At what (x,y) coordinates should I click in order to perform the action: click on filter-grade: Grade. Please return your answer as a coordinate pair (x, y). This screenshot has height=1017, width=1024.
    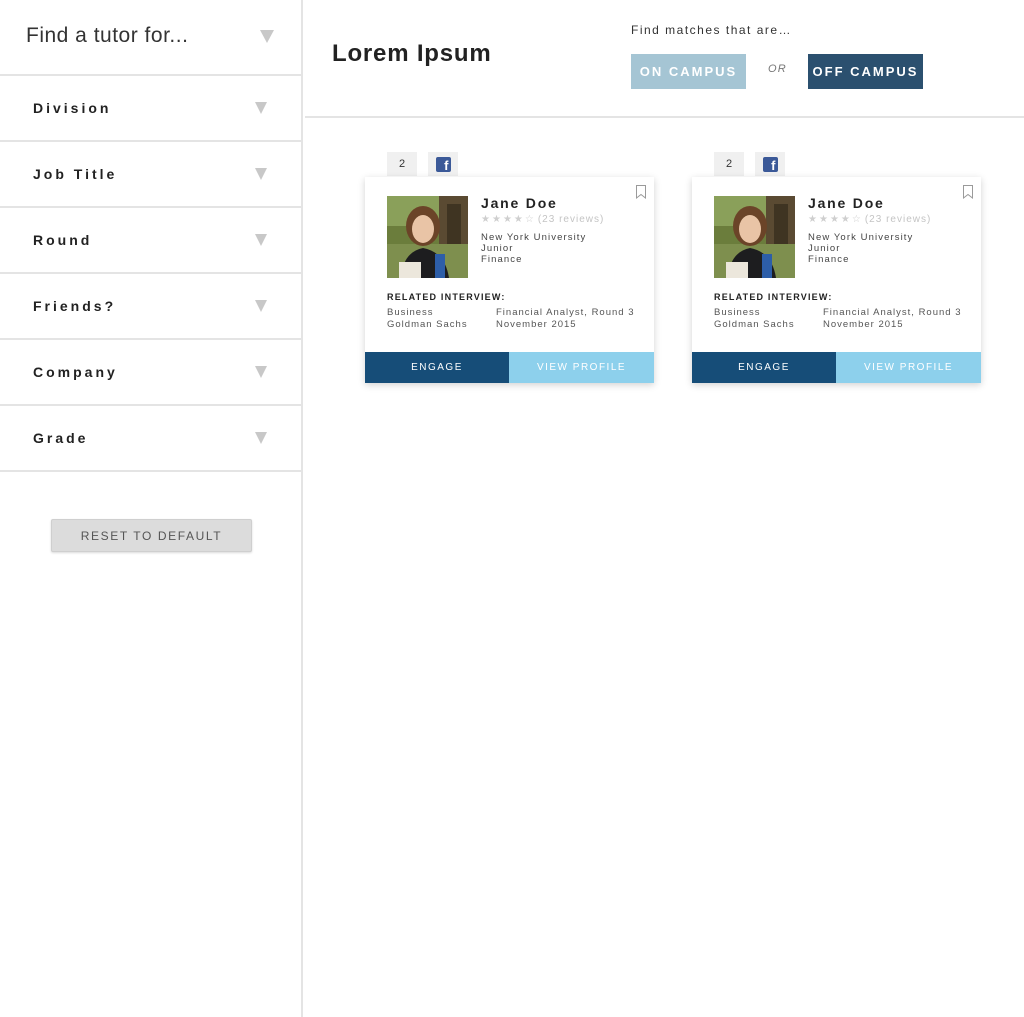
    Looking at the image, I should click on (150, 439).